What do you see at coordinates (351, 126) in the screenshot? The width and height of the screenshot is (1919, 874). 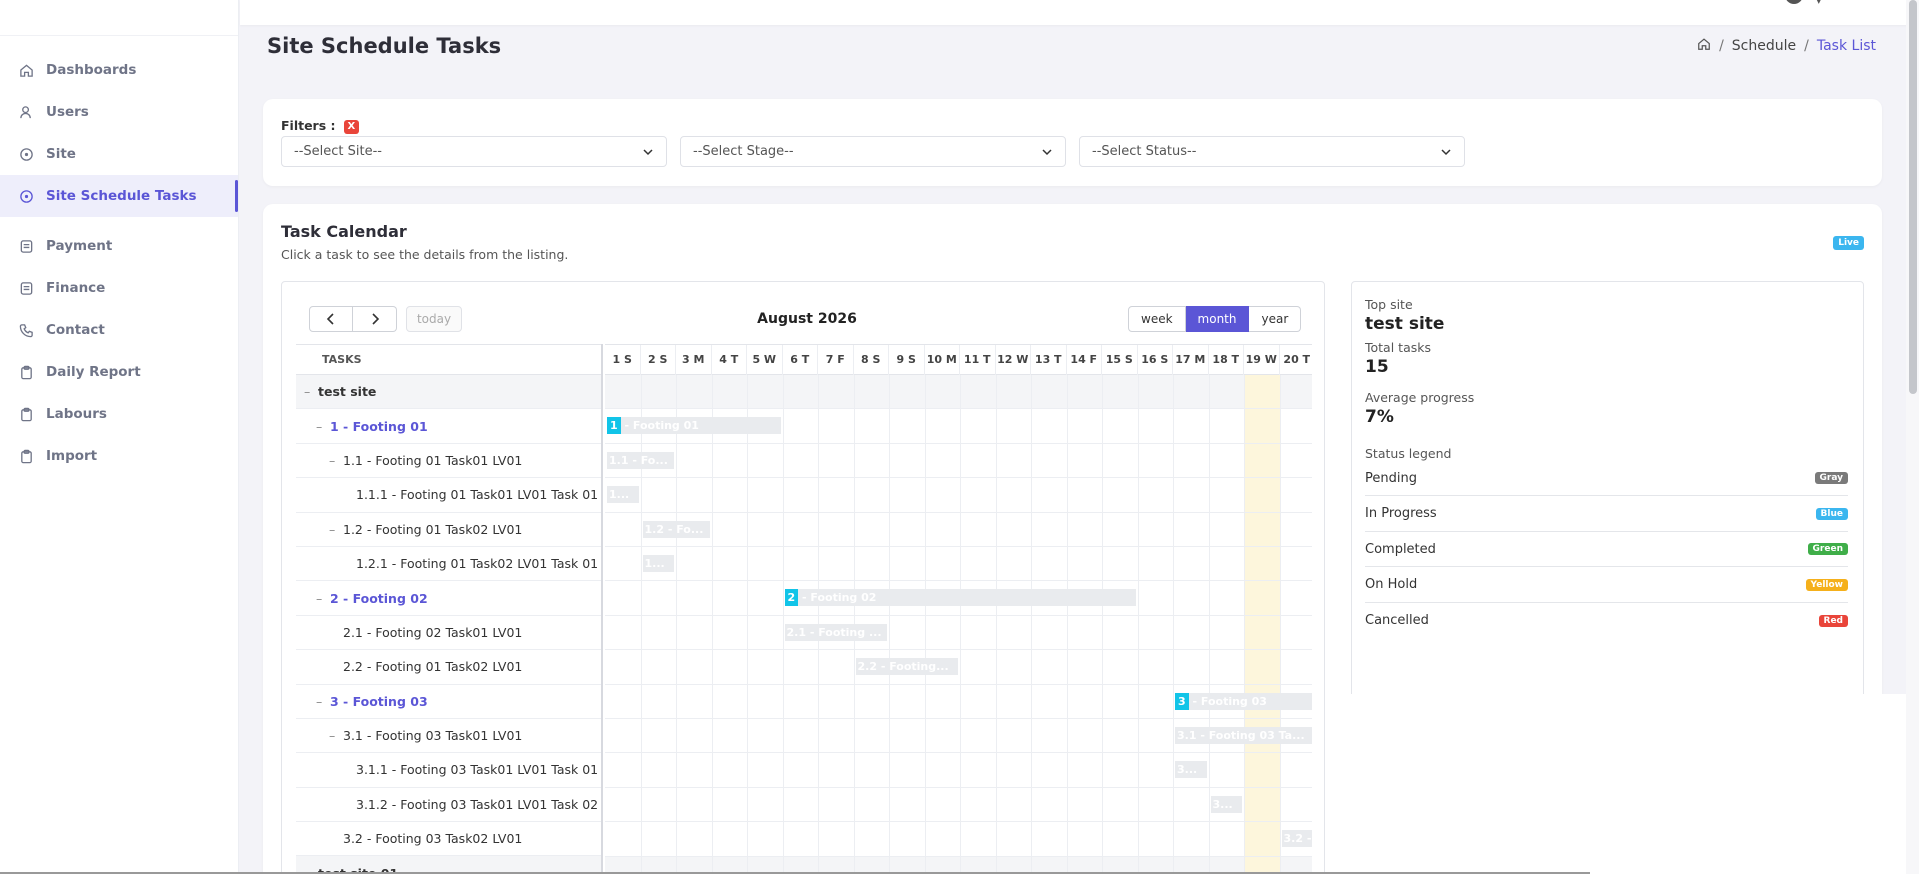 I see `clear-filters-button: X` at bounding box center [351, 126].